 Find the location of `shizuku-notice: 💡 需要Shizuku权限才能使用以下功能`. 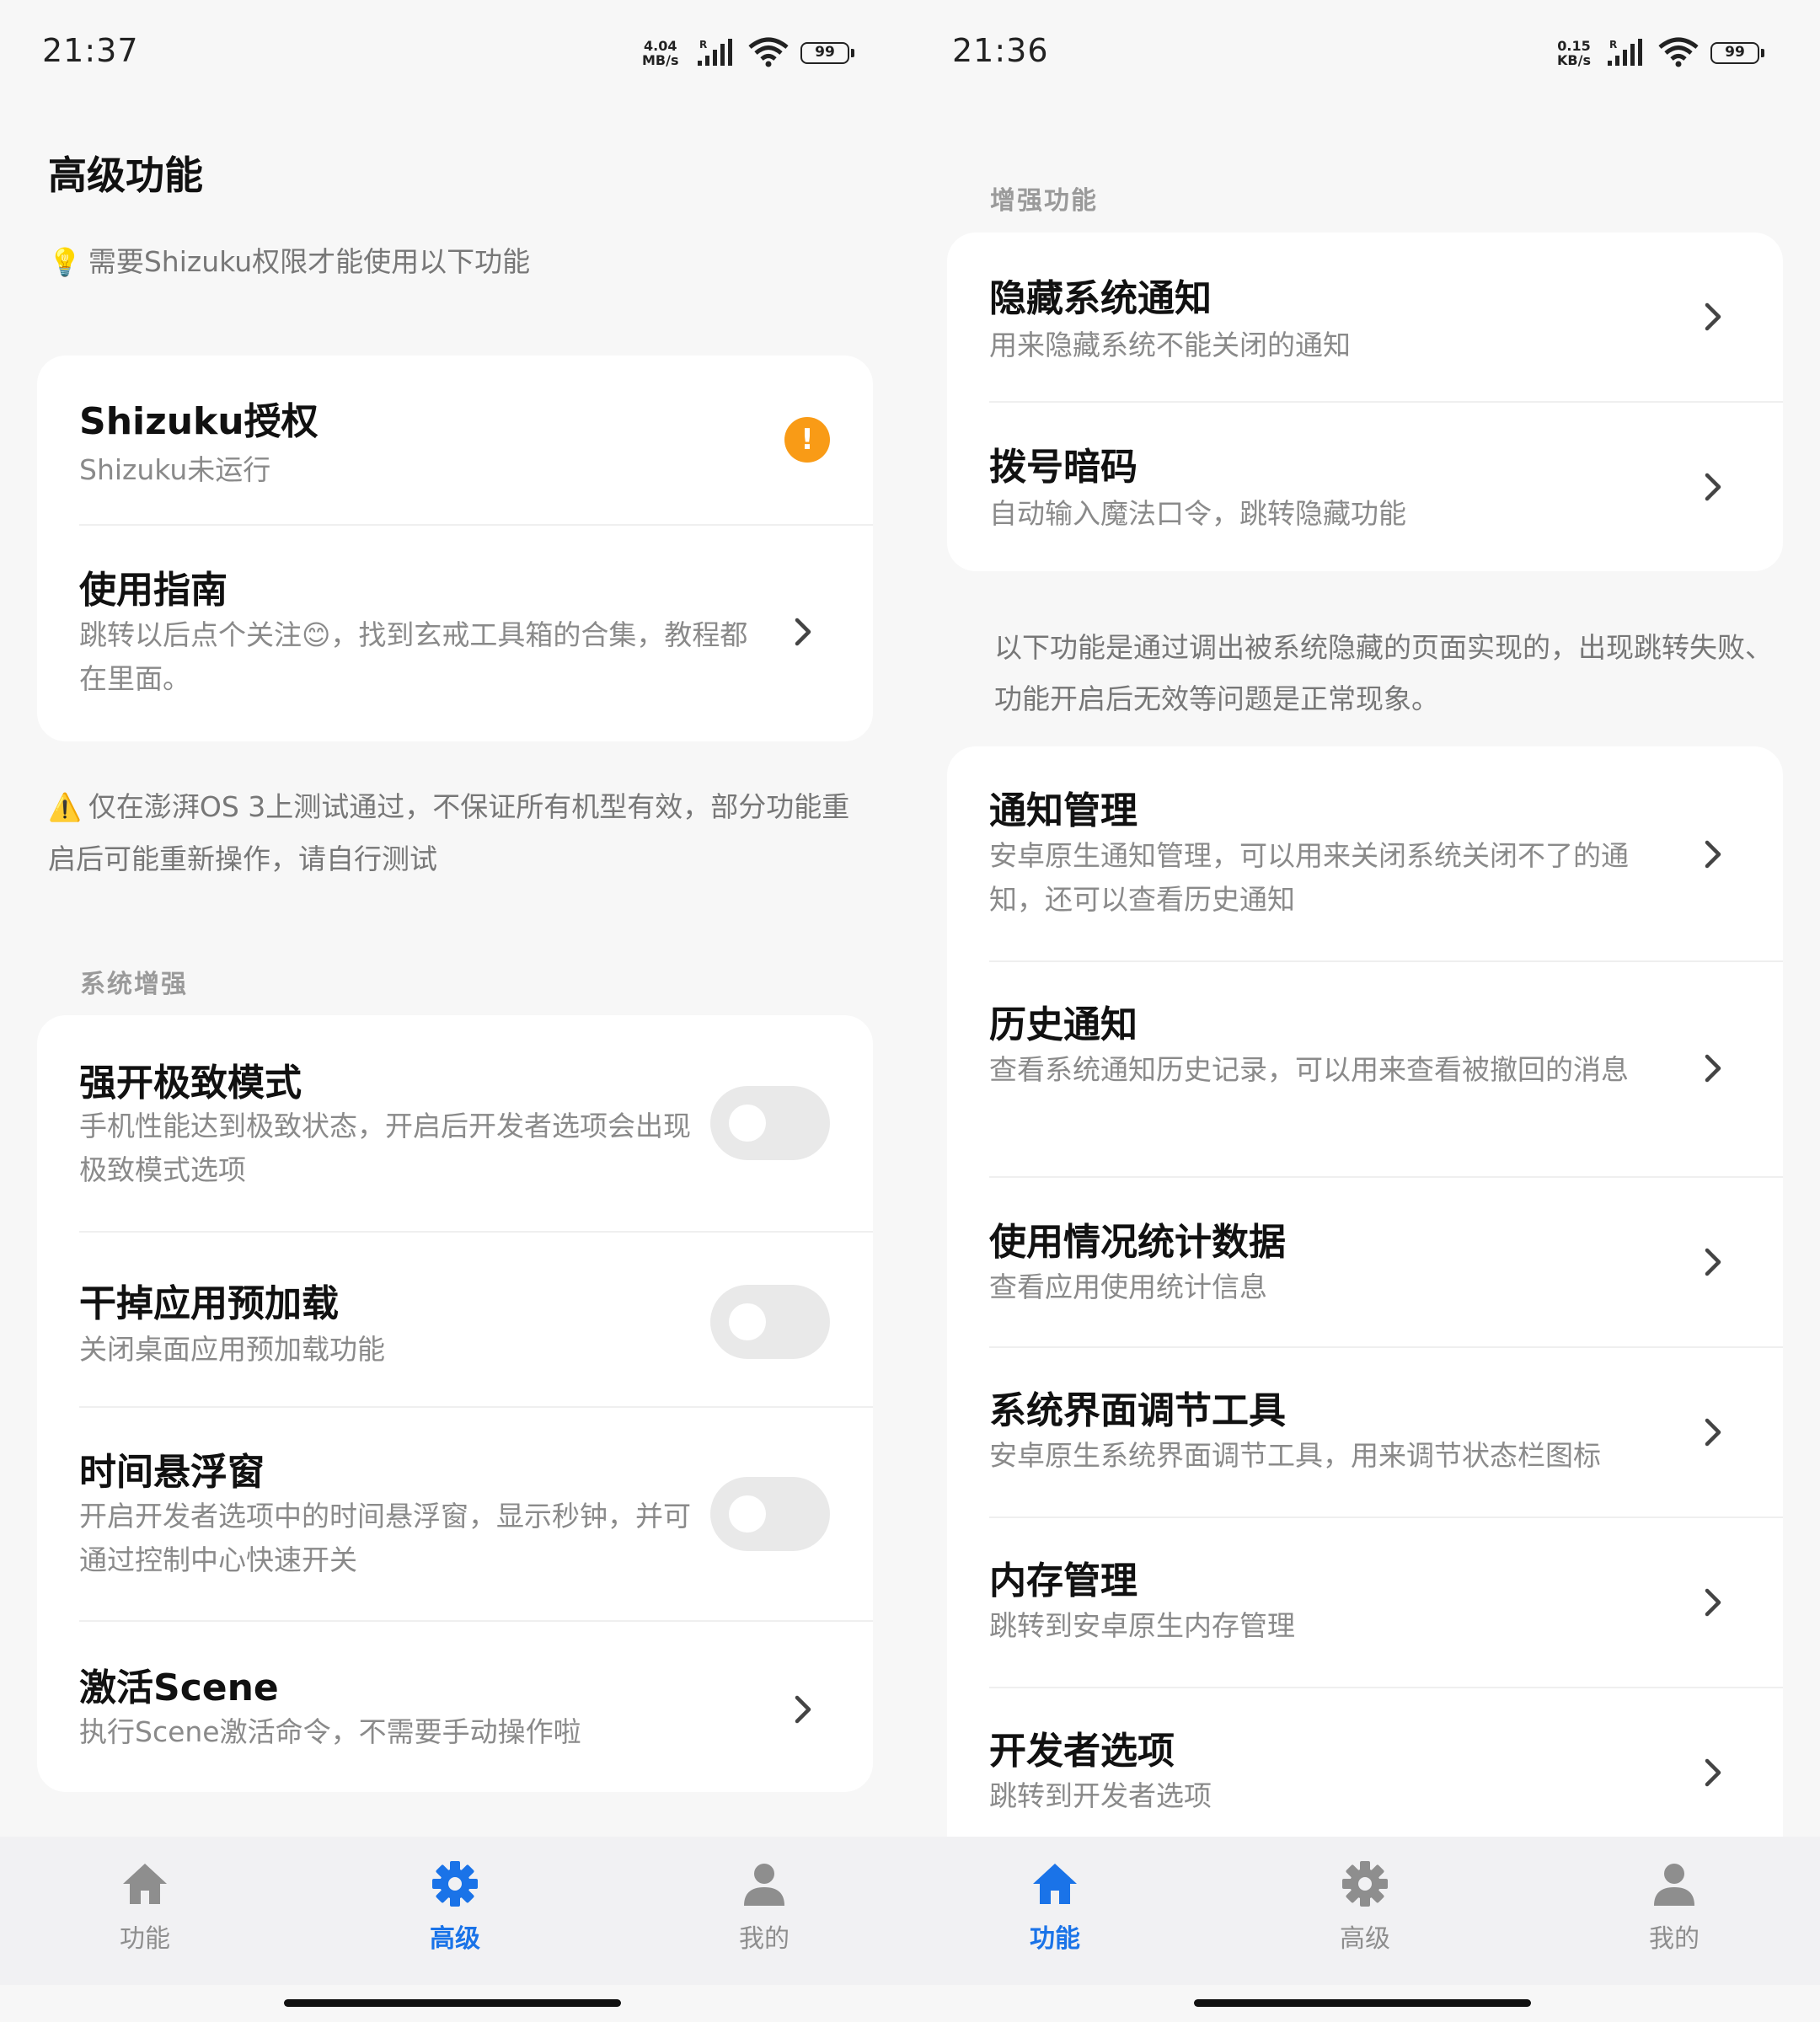

shizuku-notice: 💡 需要Shizuku权限才能使用以下功能 is located at coordinates (461, 262).